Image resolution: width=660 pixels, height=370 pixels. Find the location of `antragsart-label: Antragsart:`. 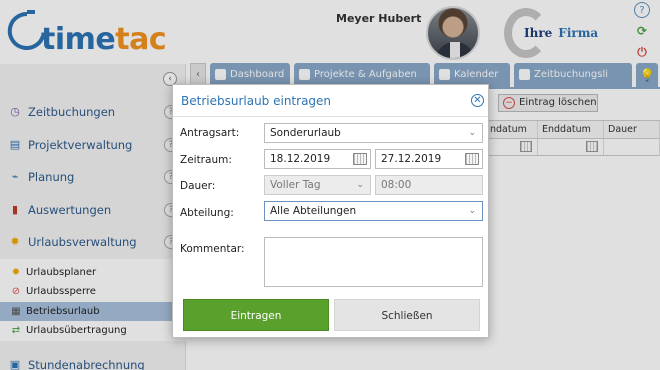

antragsart-label: Antragsart: is located at coordinates (210, 133).